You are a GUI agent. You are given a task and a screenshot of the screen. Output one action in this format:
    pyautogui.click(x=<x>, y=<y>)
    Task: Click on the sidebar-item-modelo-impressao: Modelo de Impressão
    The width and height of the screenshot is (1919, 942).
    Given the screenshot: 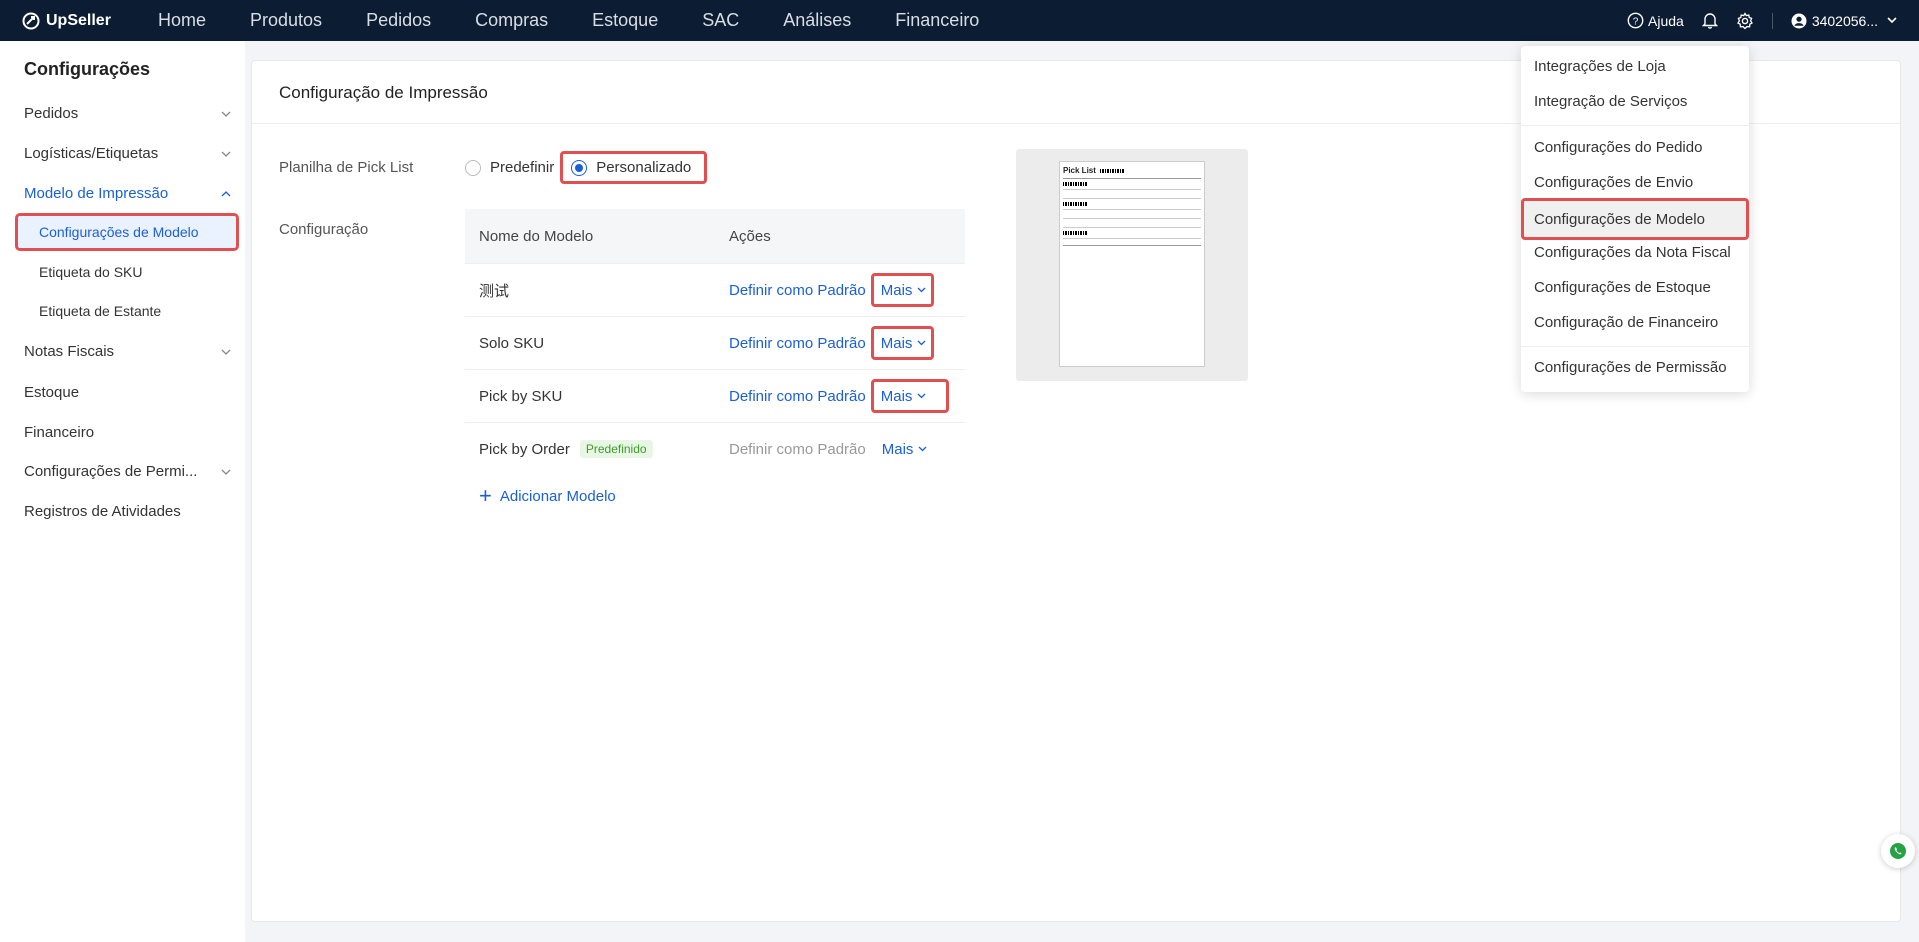 What is the action you would take?
    pyautogui.click(x=127, y=193)
    